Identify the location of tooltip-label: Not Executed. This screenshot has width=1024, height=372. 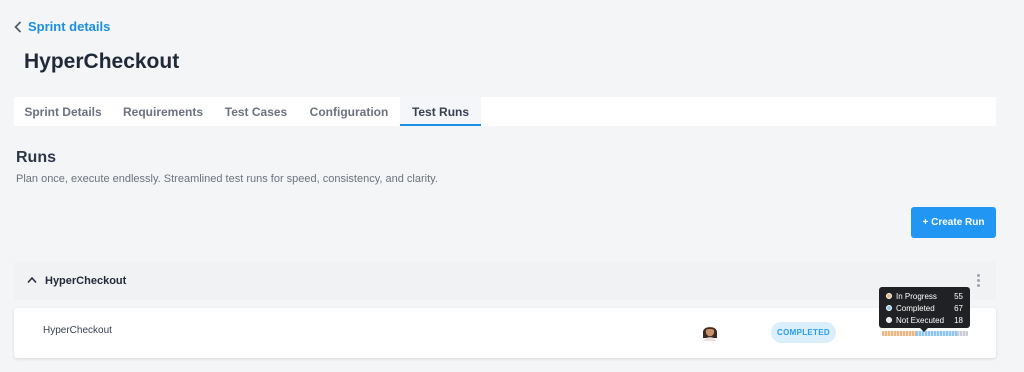
(920, 320).